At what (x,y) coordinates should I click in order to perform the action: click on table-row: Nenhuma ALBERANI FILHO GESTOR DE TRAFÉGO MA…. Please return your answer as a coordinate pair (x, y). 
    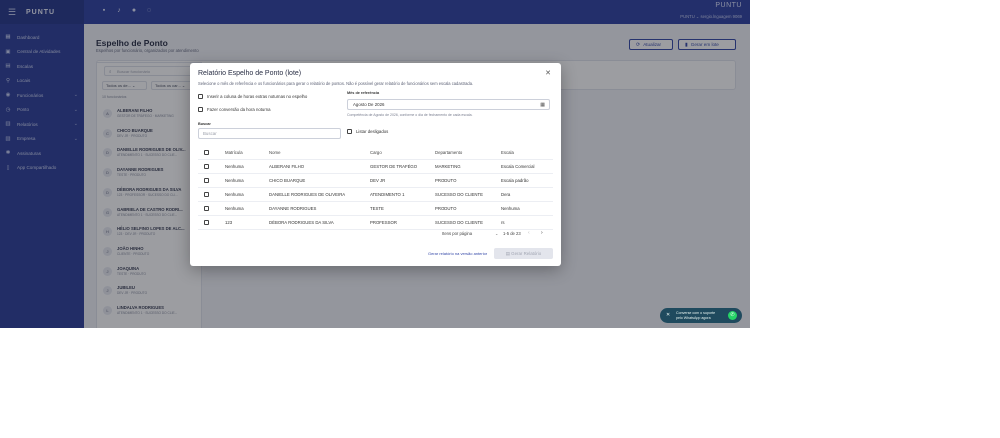
    Looking at the image, I should click on (375, 166).